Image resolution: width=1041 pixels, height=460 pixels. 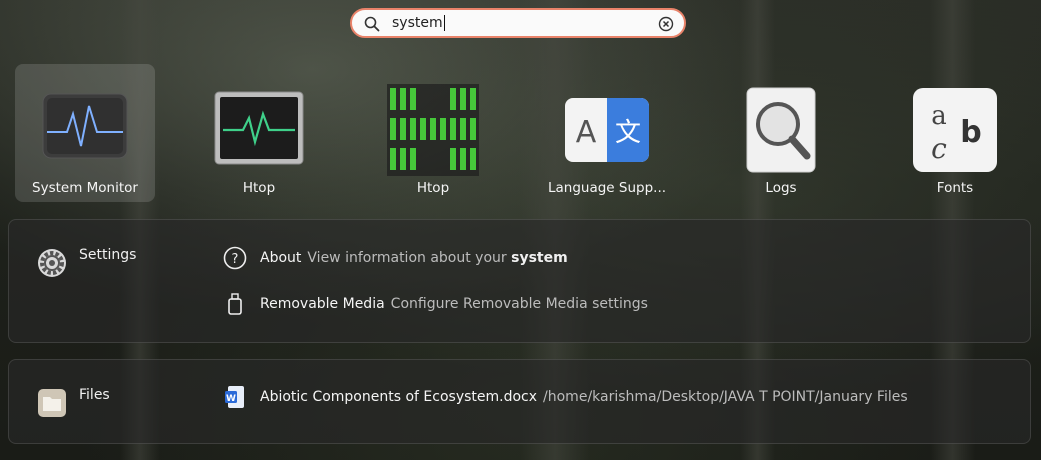 What do you see at coordinates (607, 130) in the screenshot?
I see `language-support-icon: A 文` at bounding box center [607, 130].